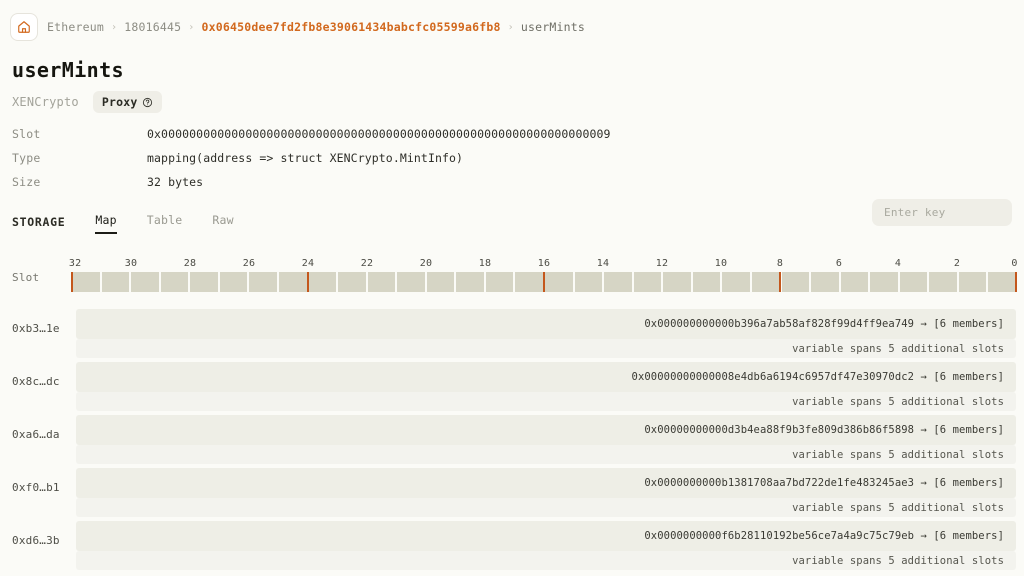  What do you see at coordinates (75, 263) in the screenshot?
I see `slot-tick-label: 32` at bounding box center [75, 263].